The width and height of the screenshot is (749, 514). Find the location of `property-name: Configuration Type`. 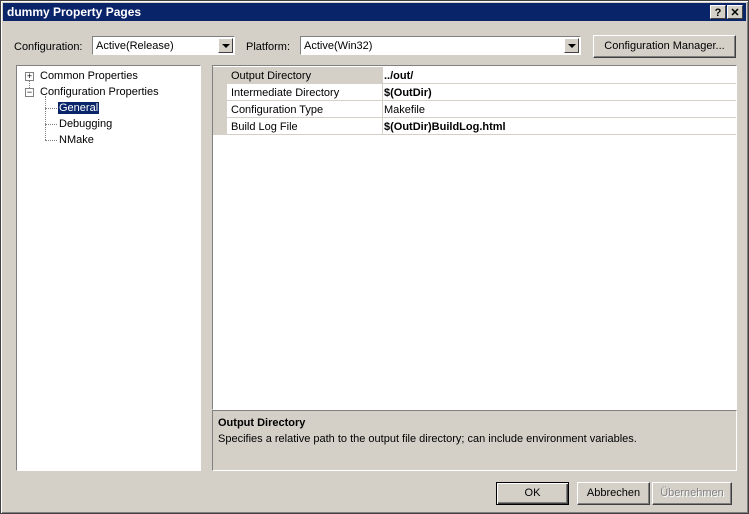

property-name: Configuration Type is located at coordinates (305, 109).